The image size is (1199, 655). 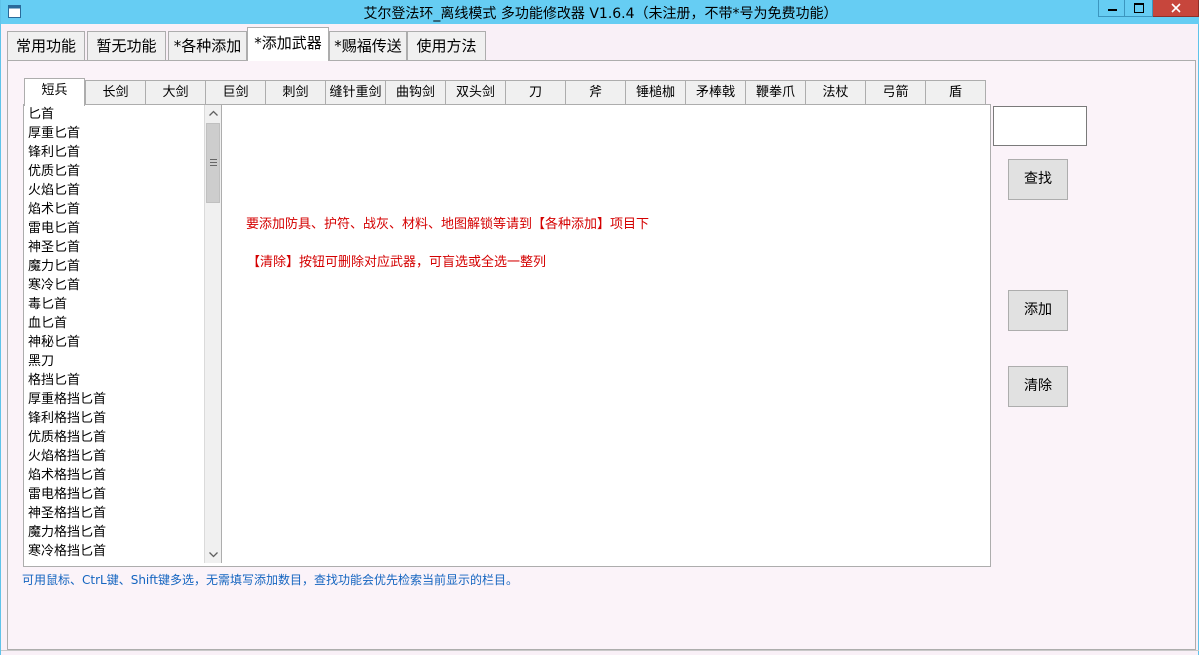 What do you see at coordinates (114, 323) in the screenshot?
I see `list-item: 血匕首` at bounding box center [114, 323].